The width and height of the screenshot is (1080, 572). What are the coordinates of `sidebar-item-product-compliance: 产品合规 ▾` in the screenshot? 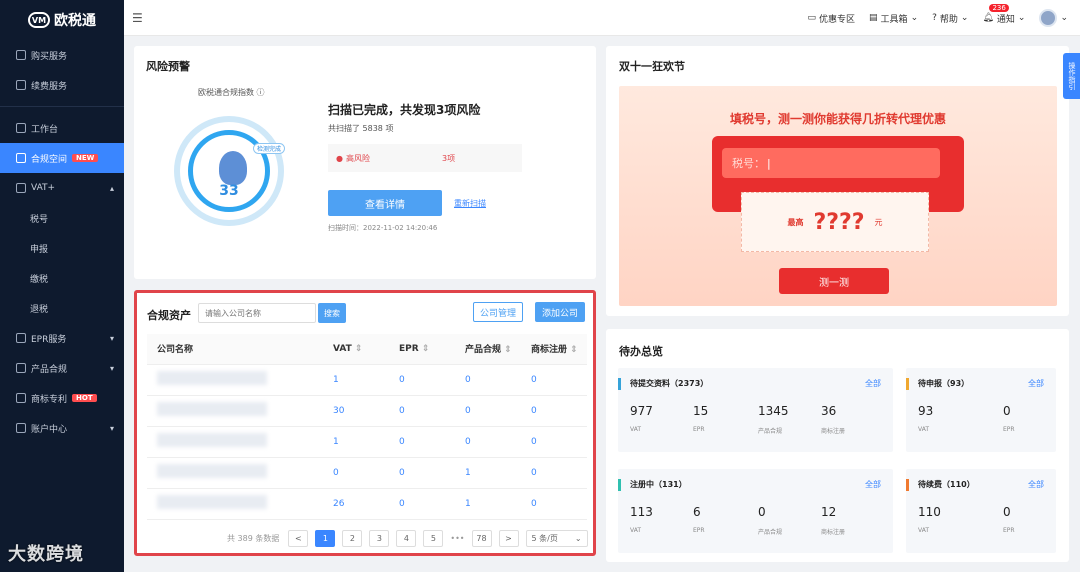 It's located at (62, 368).